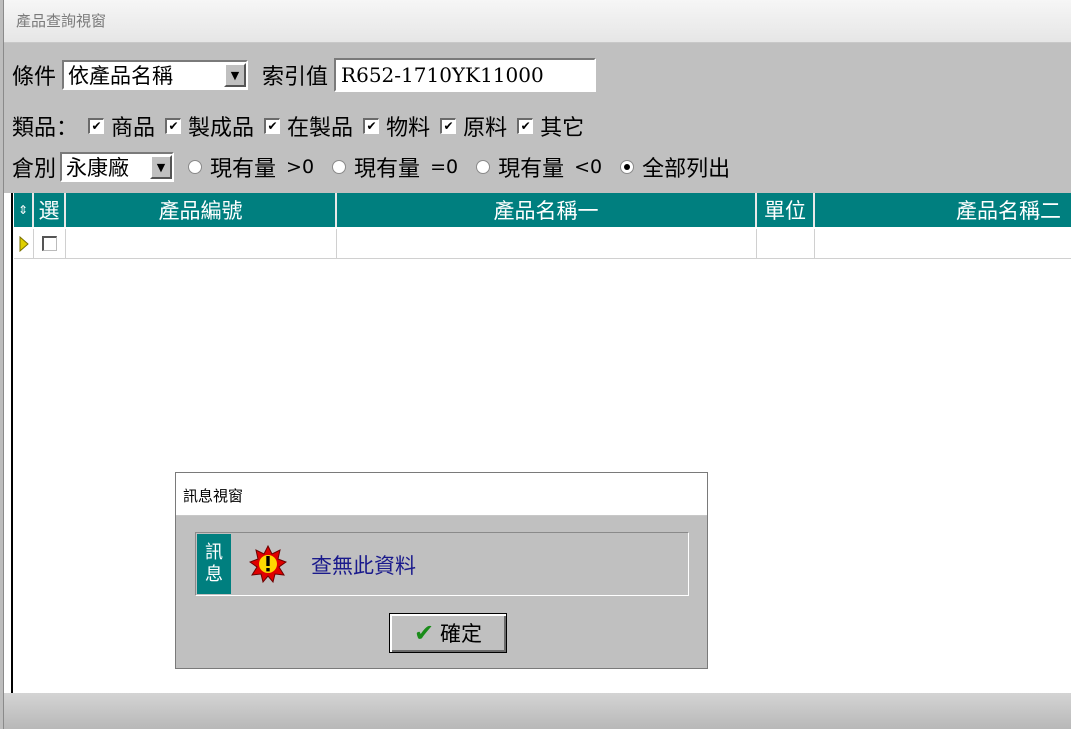 This screenshot has height=729, width=1071. Describe the element at coordinates (339, 167) in the screenshot. I see `radio-qty-zero` at that location.